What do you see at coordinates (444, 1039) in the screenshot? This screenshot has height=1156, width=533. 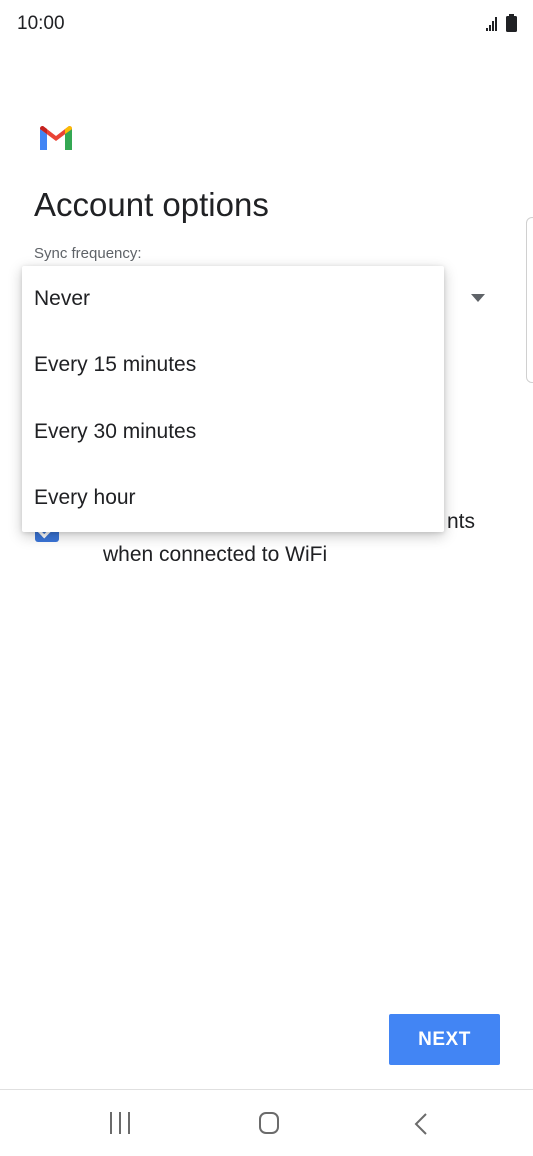 I see `next-button: NEXT` at bounding box center [444, 1039].